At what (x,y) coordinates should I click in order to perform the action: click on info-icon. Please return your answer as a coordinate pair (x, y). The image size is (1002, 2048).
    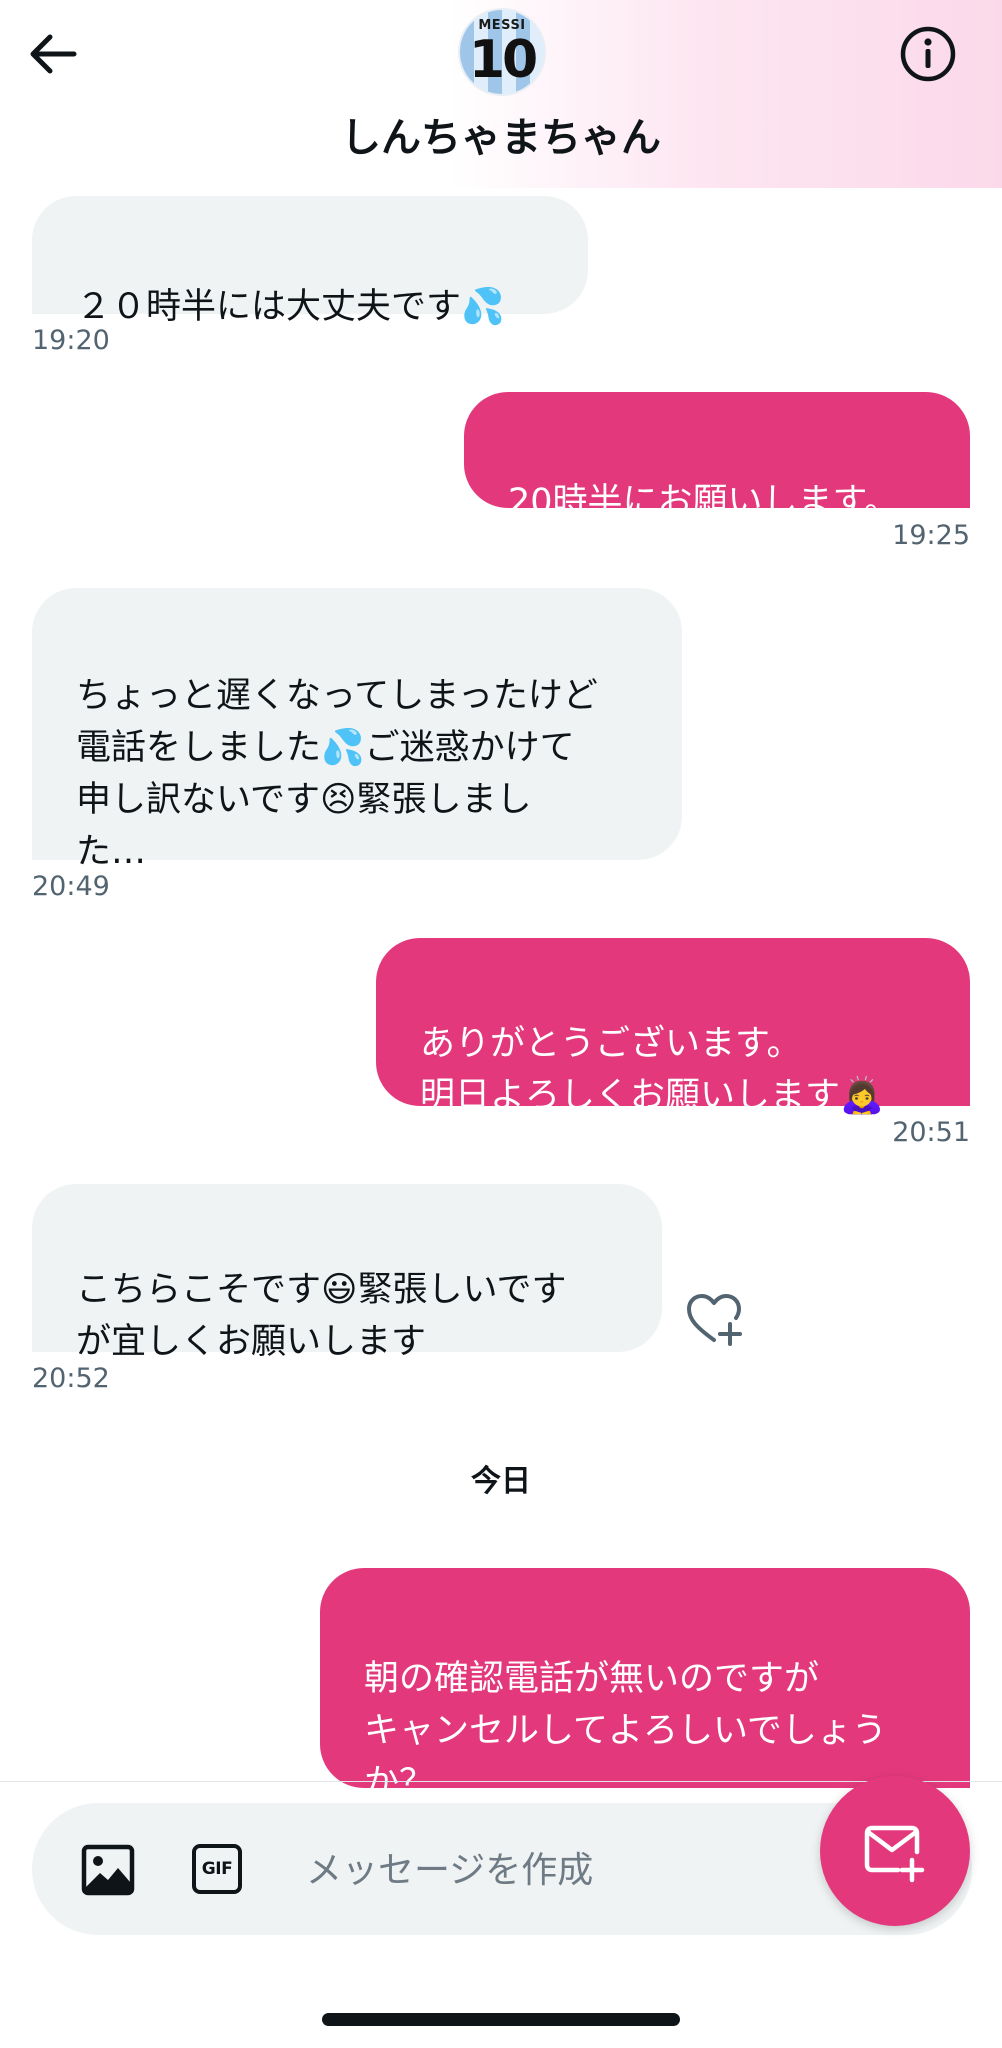
    Looking at the image, I should click on (928, 54).